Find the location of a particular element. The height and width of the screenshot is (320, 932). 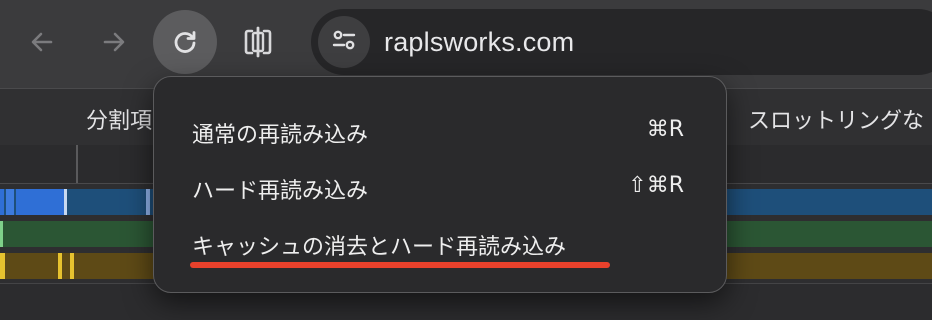

menu-item-empty-cache-hard-reload: キャッシュの消去とハード再読み込み is located at coordinates (440, 242).